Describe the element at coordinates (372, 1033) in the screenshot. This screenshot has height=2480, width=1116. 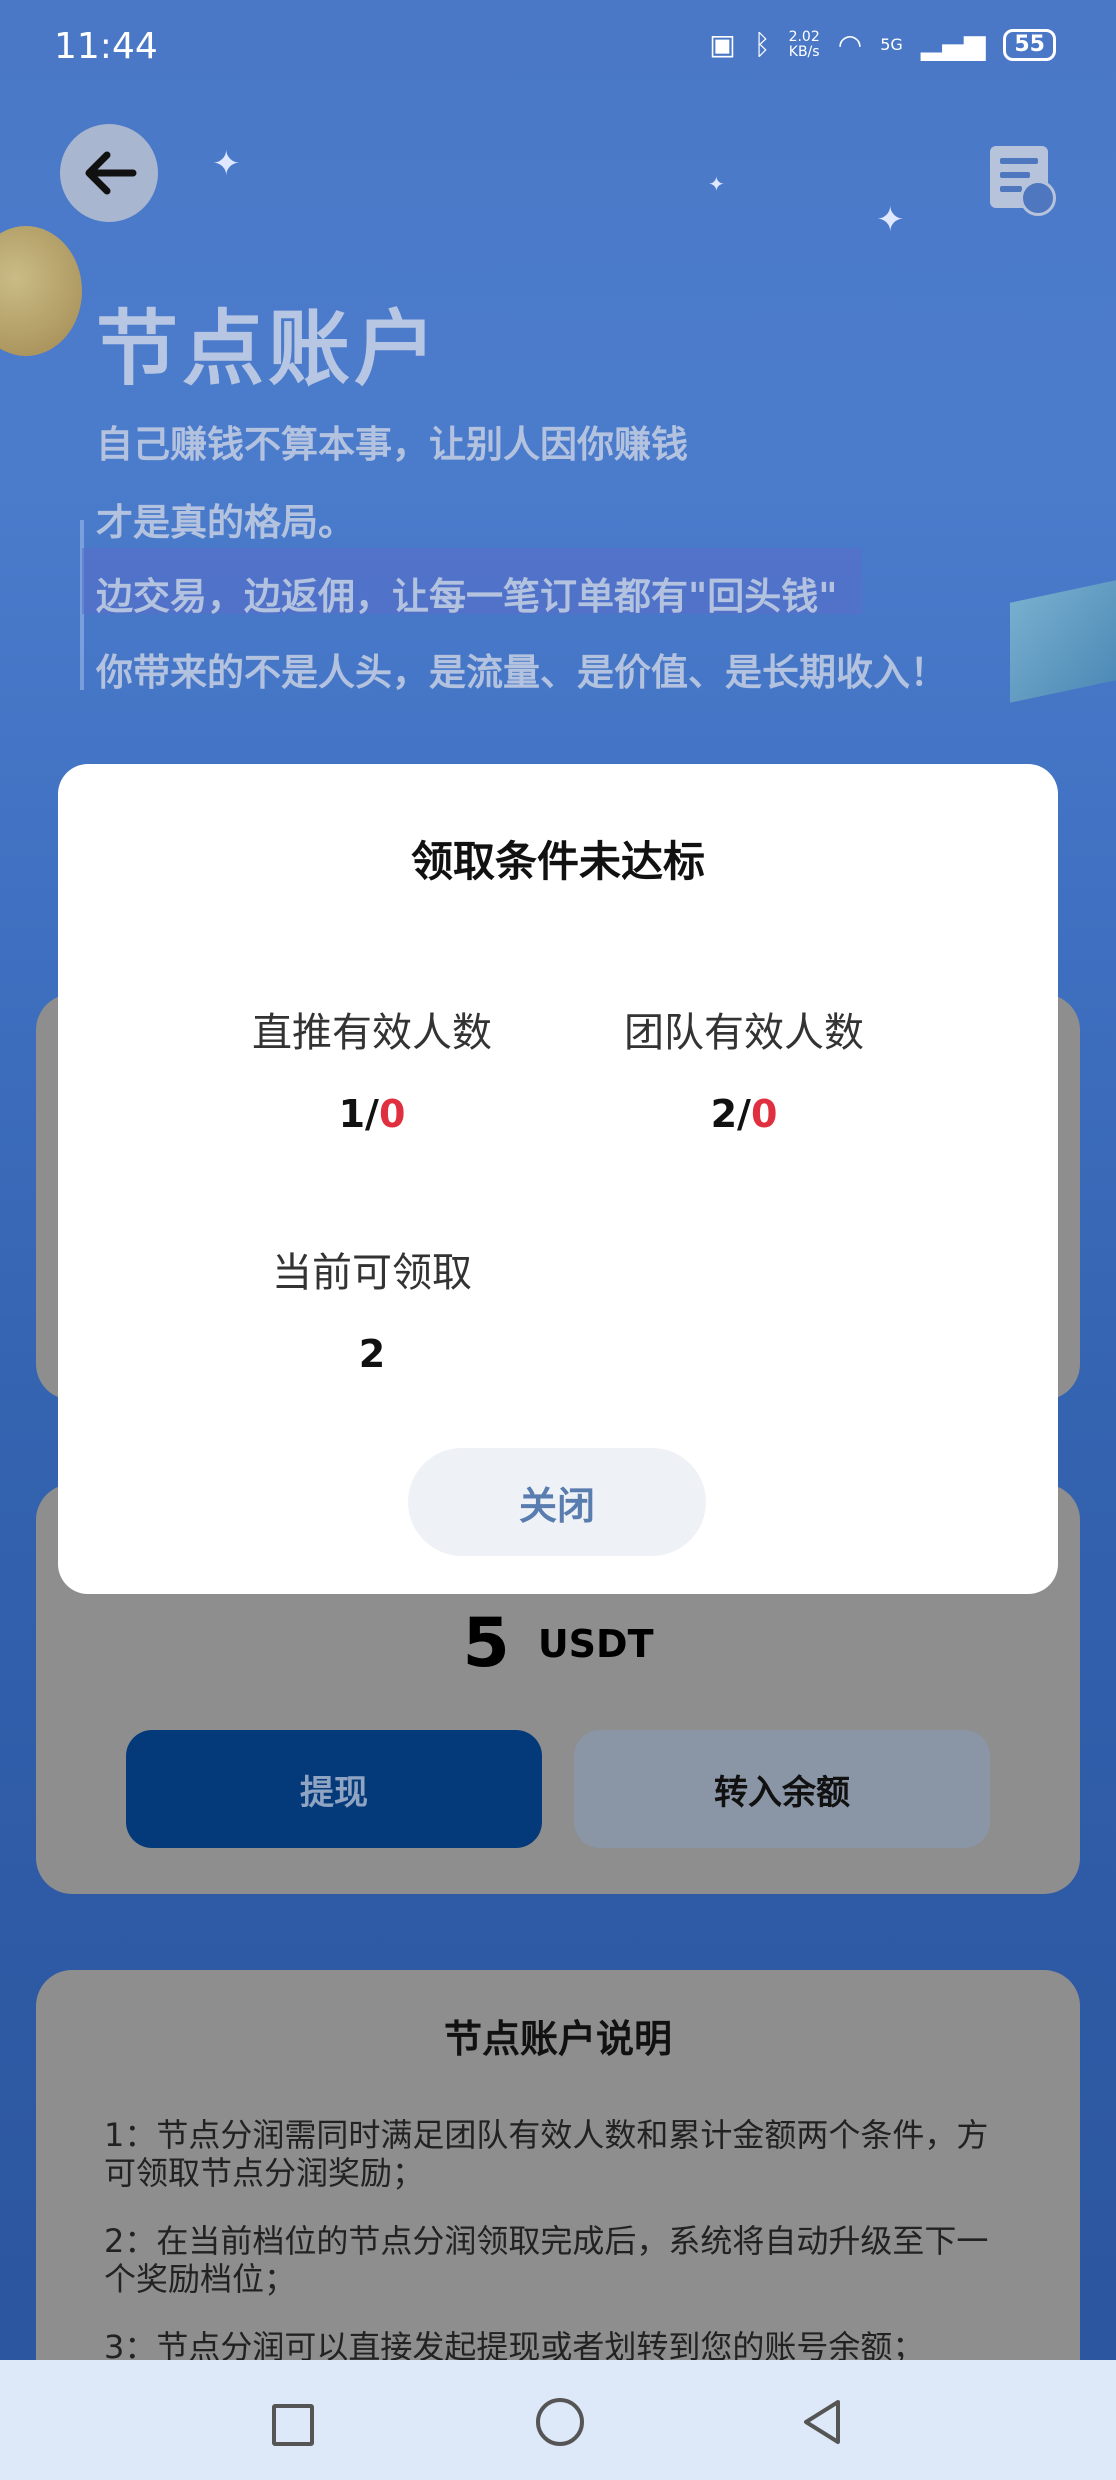
I see `direct-referrals-label: 直推有效人数` at that location.